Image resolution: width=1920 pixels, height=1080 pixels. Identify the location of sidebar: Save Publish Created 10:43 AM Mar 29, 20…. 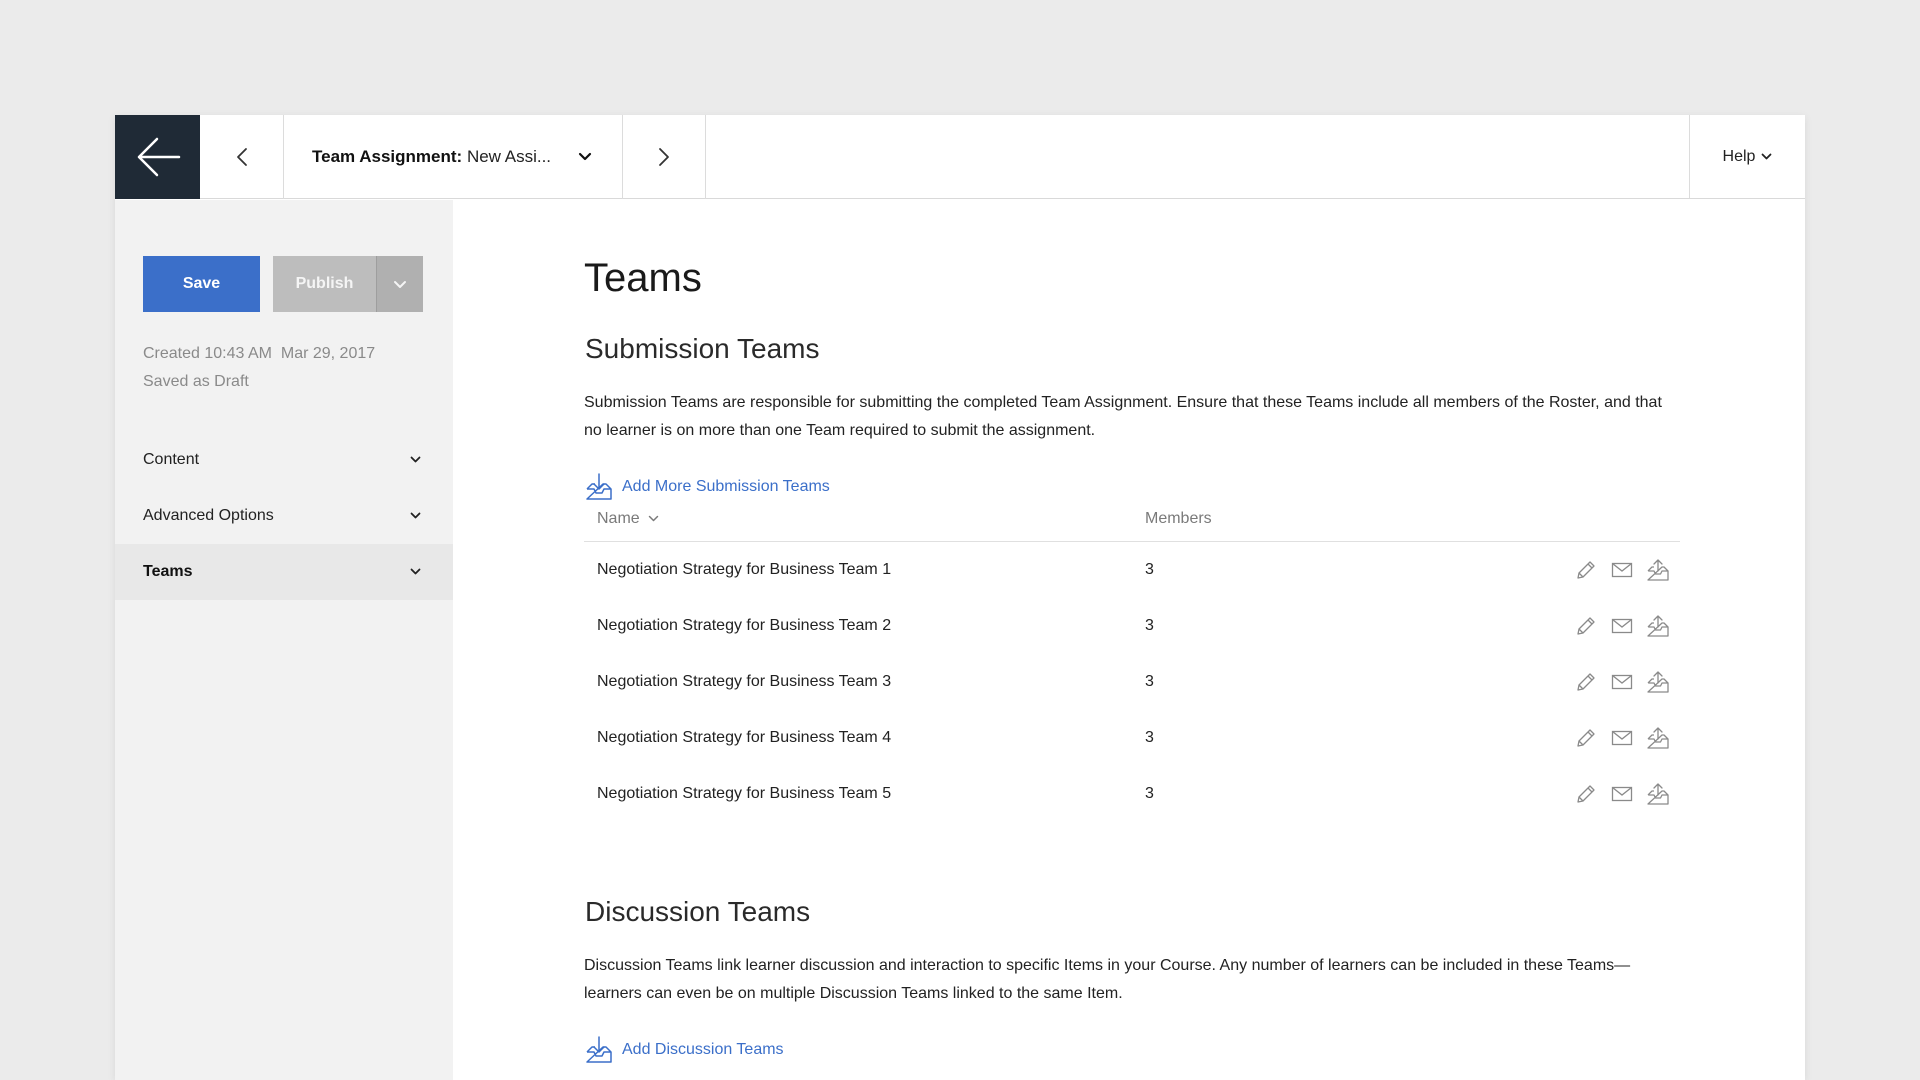
(284, 640).